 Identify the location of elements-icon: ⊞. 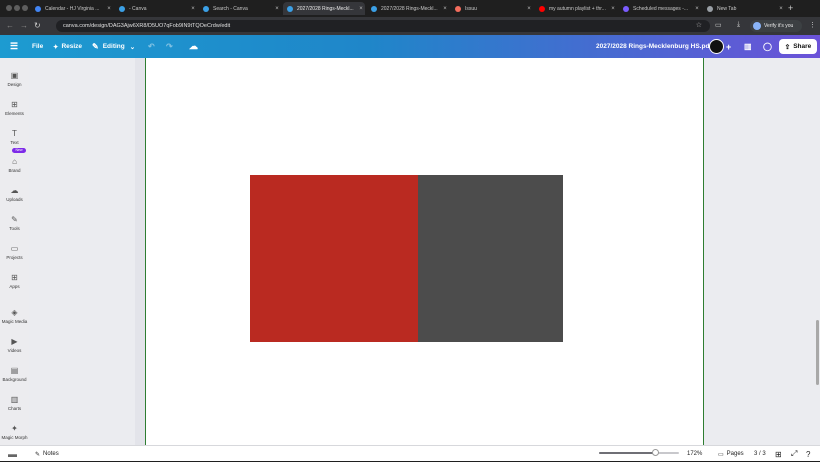
(14, 104).